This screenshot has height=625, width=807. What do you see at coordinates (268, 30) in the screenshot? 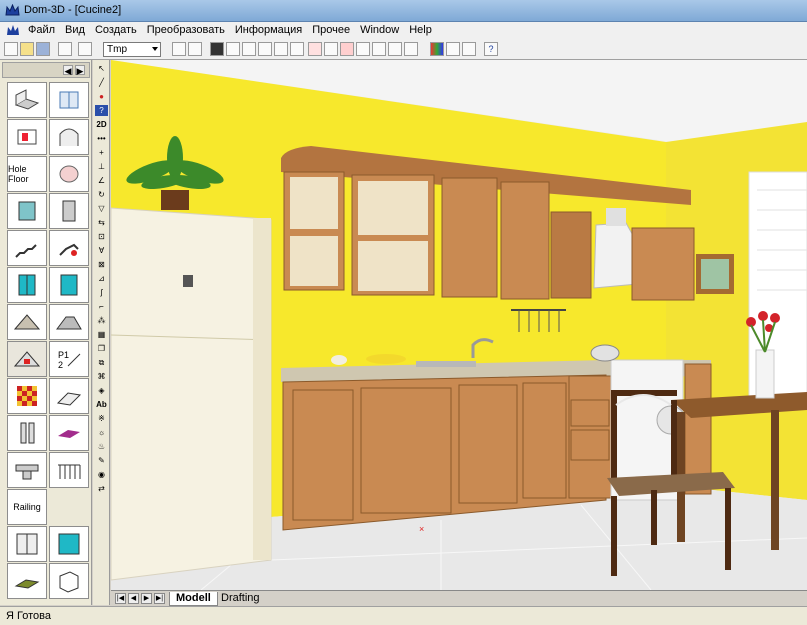
I see `menu-info: Информация` at bounding box center [268, 30].